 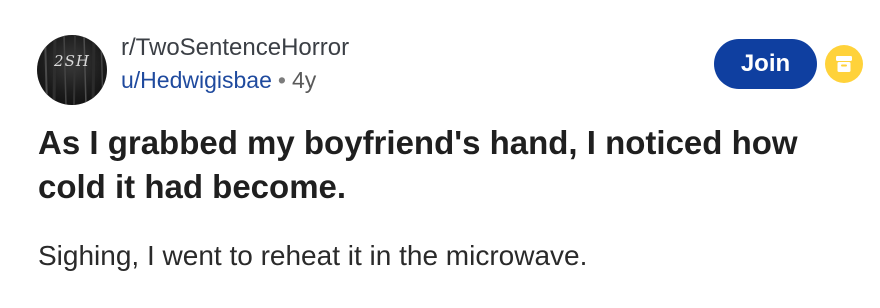 What do you see at coordinates (235, 48) in the screenshot?
I see `subreddit-link: r/TwoSentenceHorror` at bounding box center [235, 48].